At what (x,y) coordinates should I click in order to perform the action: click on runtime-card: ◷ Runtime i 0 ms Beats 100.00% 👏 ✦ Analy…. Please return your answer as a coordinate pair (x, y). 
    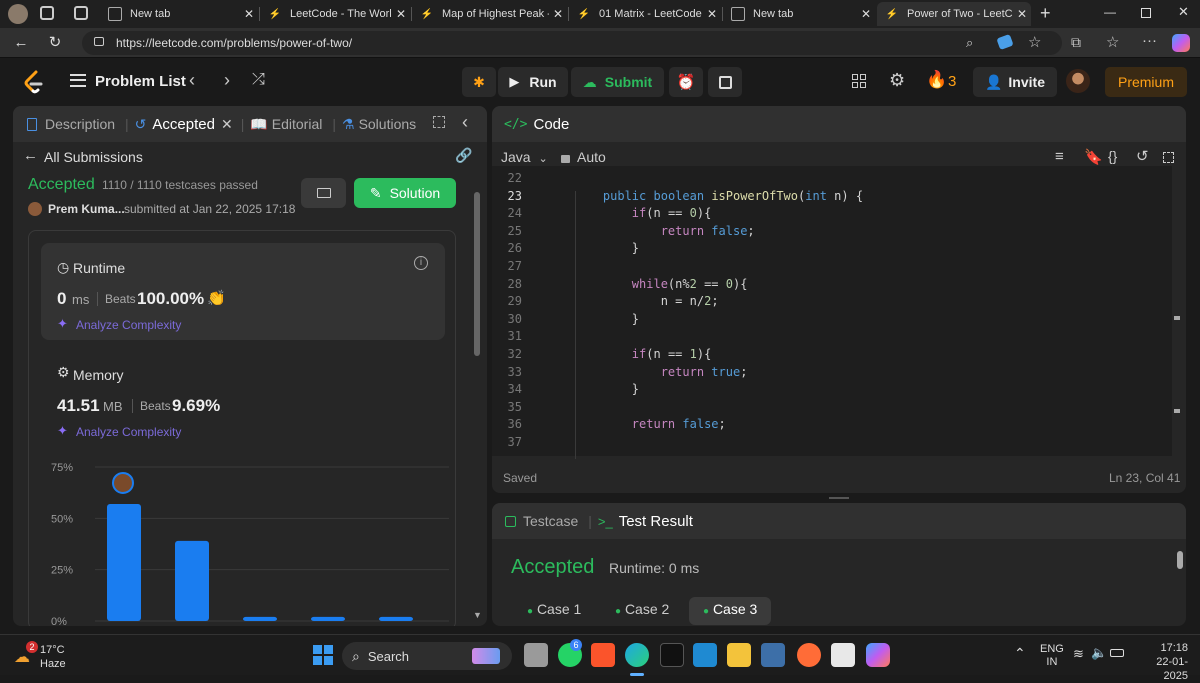
    Looking at the image, I should click on (243, 291).